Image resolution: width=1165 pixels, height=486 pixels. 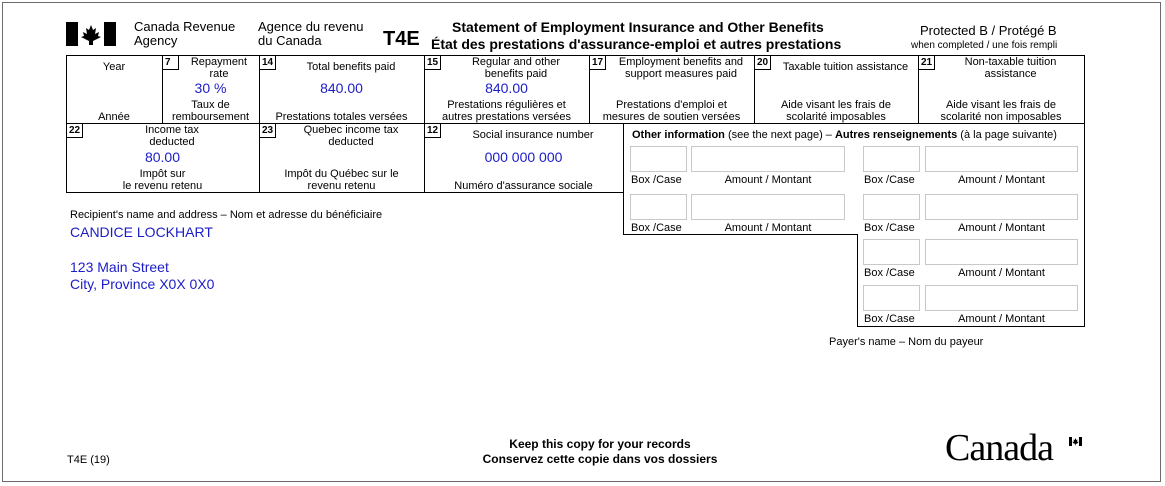 What do you see at coordinates (1001, 319) in the screenshot?
I see `amount-label-6: Amount / Montant` at bounding box center [1001, 319].